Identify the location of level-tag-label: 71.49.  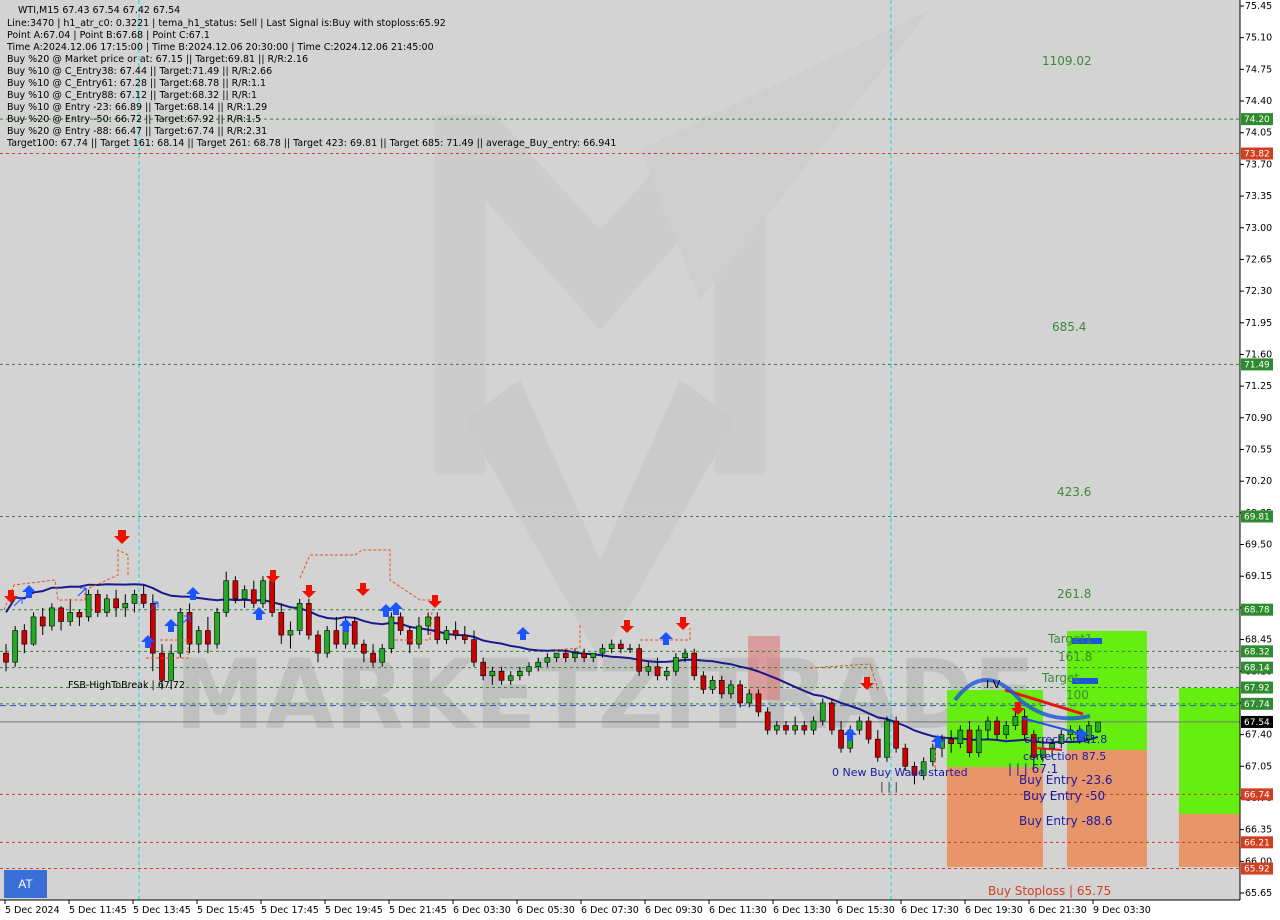
(1257, 365).